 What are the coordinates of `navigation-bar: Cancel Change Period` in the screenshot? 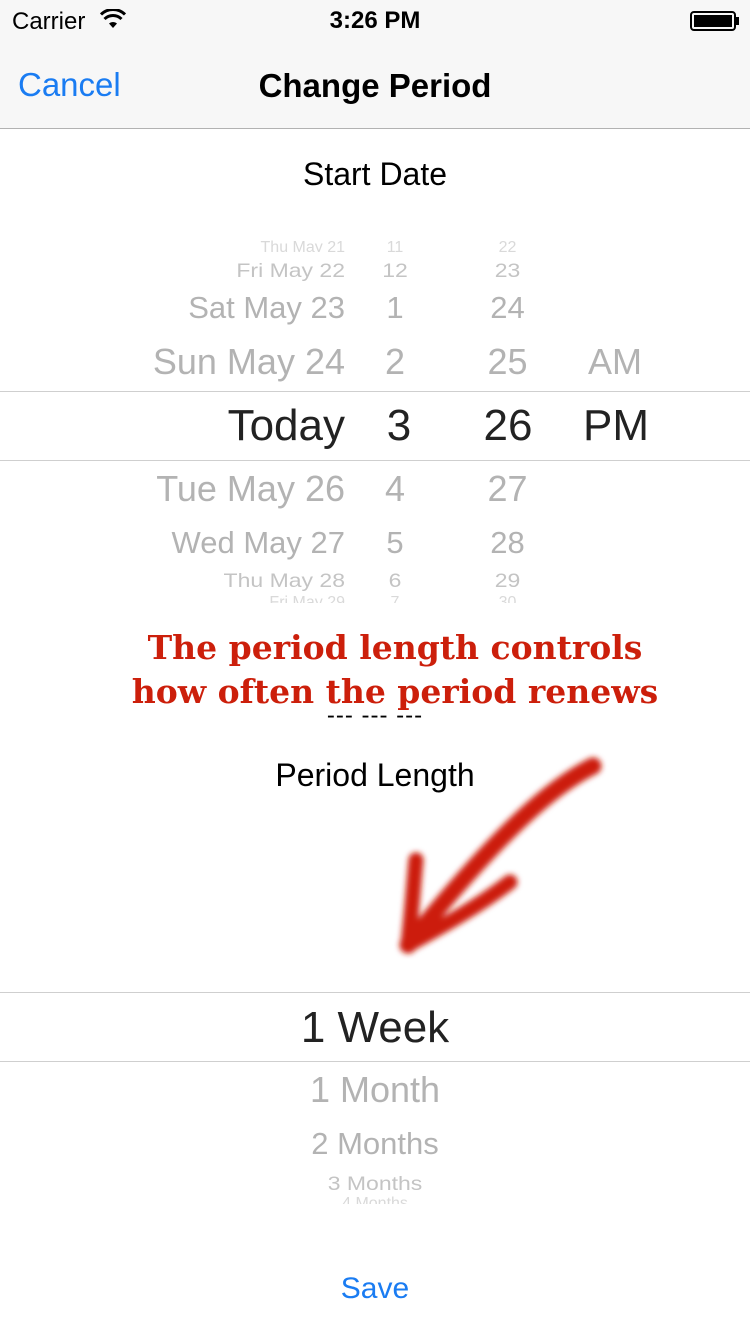 It's located at (375, 84).